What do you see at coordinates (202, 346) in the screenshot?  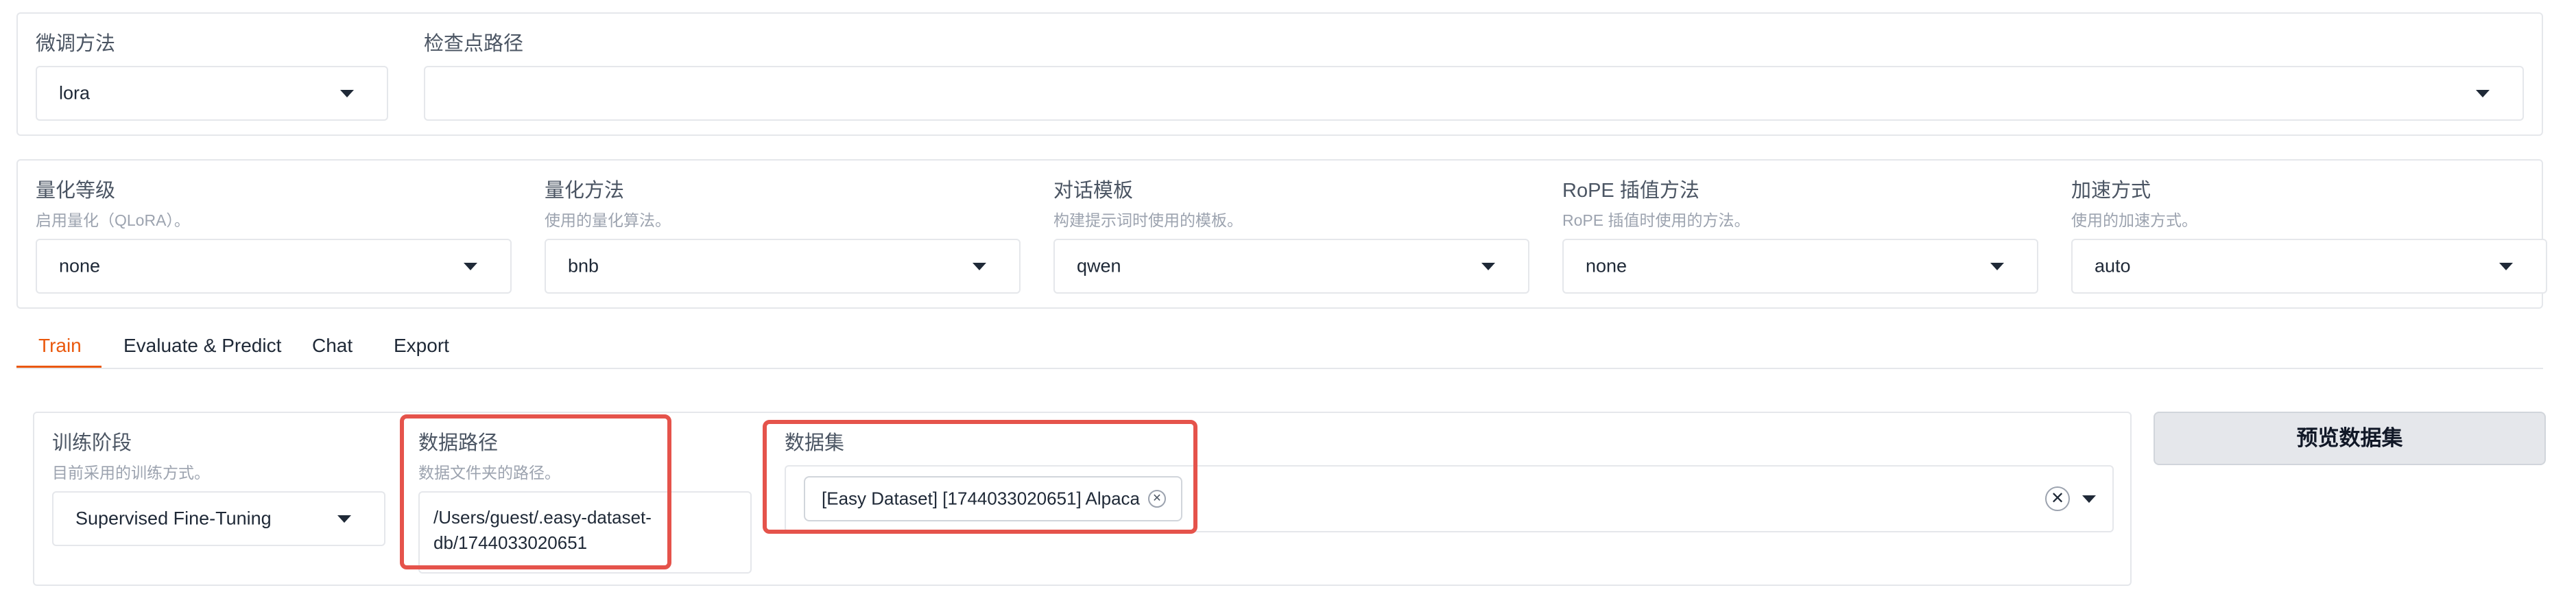 I see `tab-evaluate-predict: Evaluate & Predict` at bounding box center [202, 346].